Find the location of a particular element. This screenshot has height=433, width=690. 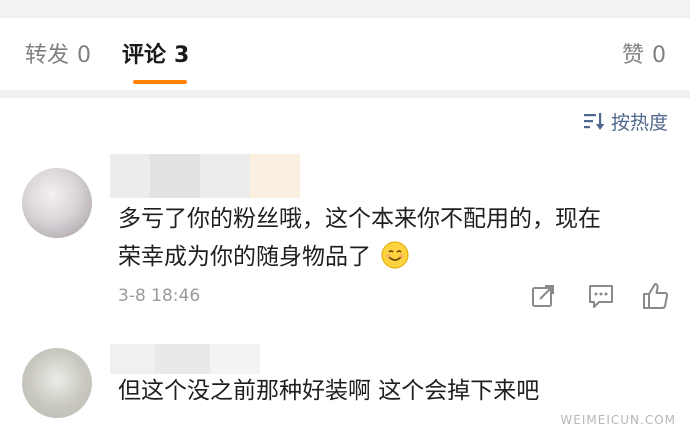

thumbs-up-icon is located at coordinates (656, 296).